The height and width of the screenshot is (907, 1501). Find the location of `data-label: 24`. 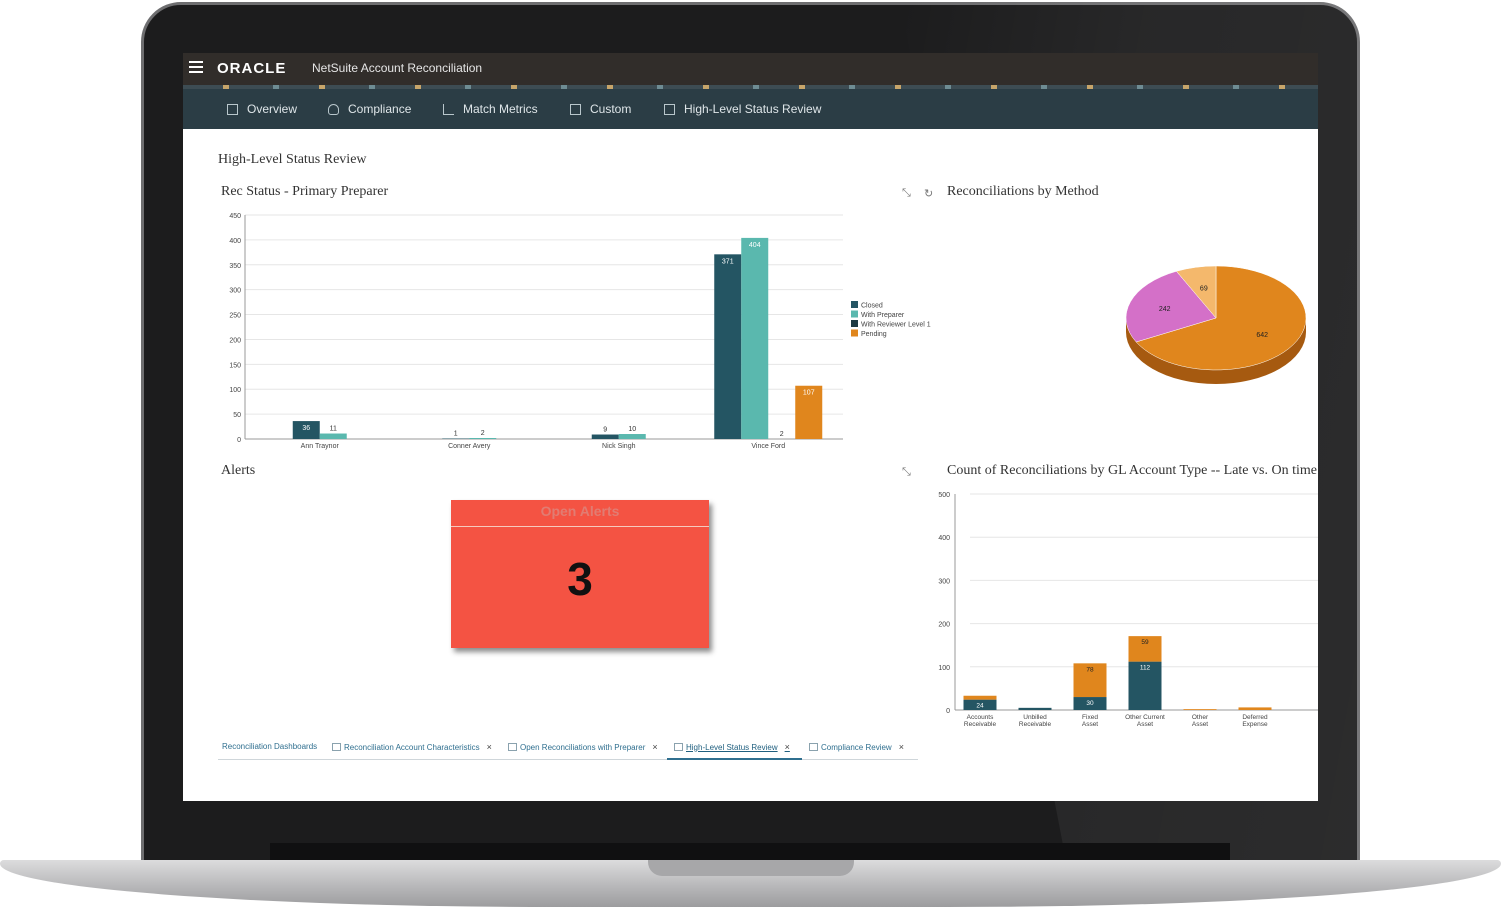

data-label: 24 is located at coordinates (980, 706).